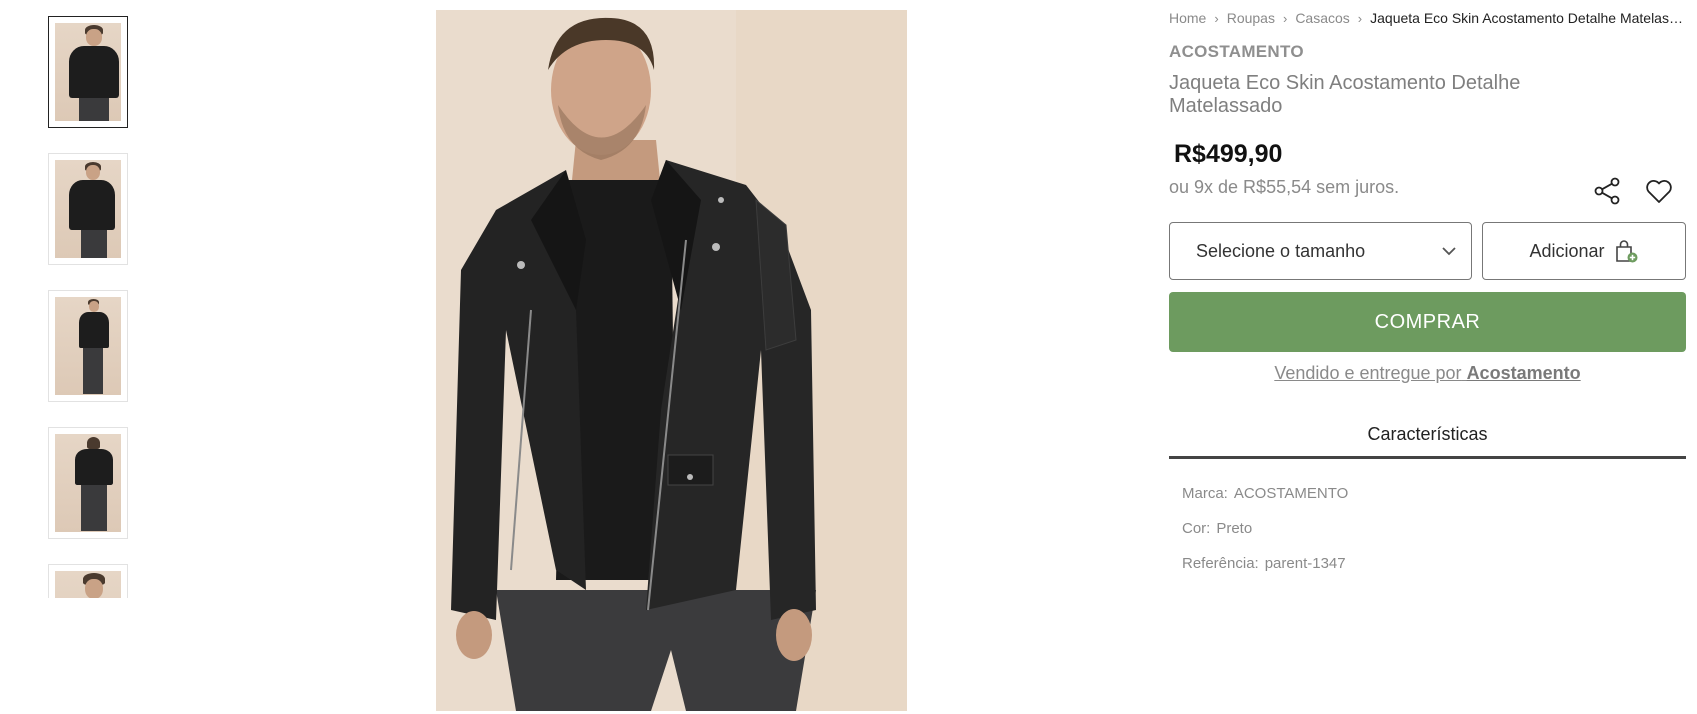 Image resolution: width=1697 pixels, height=714 pixels. Describe the element at coordinates (1236, 51) in the screenshot. I see `product-brand: ACOSTAMENTO` at that location.